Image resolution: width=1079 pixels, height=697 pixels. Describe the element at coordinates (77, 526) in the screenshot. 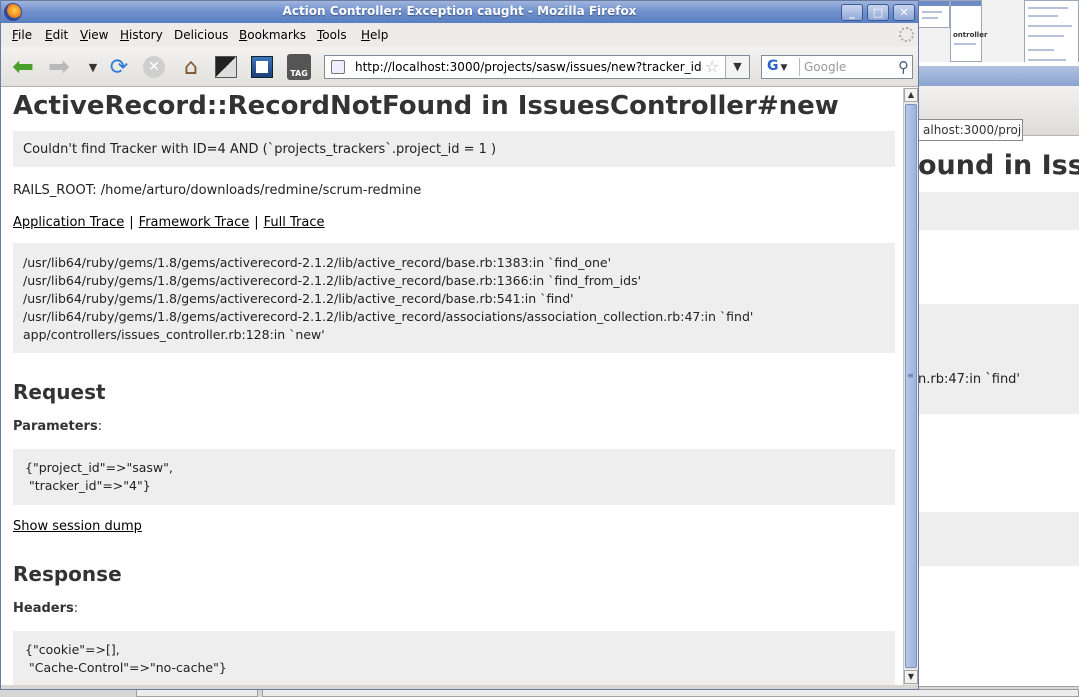

I see `show-session-dump-link: Show session dump` at that location.